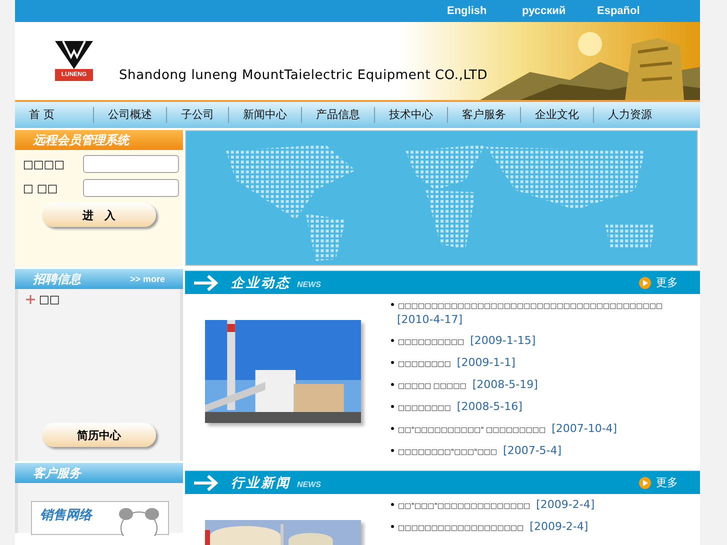 The width and height of the screenshot is (727, 545). What do you see at coordinates (557, 115) in the screenshot?
I see `nav-link: 企业文化` at bounding box center [557, 115].